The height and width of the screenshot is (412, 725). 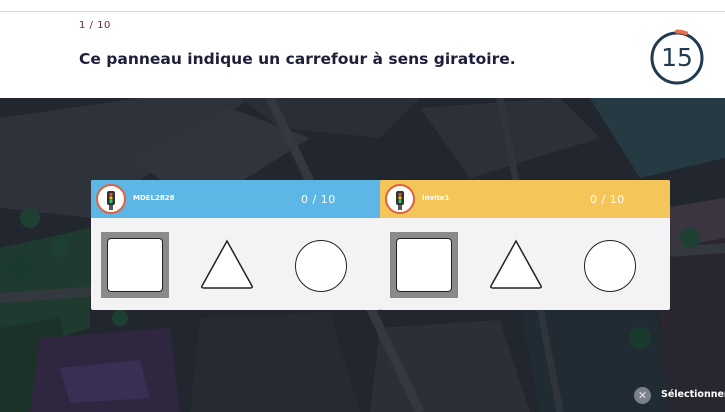 I want to click on x-icon: ✕, so click(x=642, y=395).